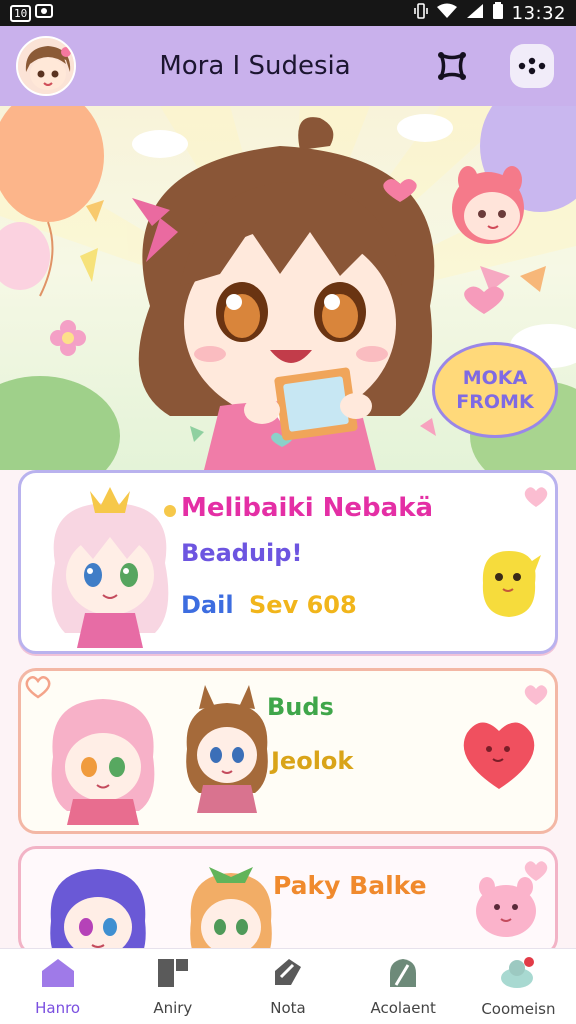 This screenshot has height=1024, width=576. What do you see at coordinates (506, 907) in the screenshot?
I see `pink-pig-mascot` at bounding box center [506, 907].